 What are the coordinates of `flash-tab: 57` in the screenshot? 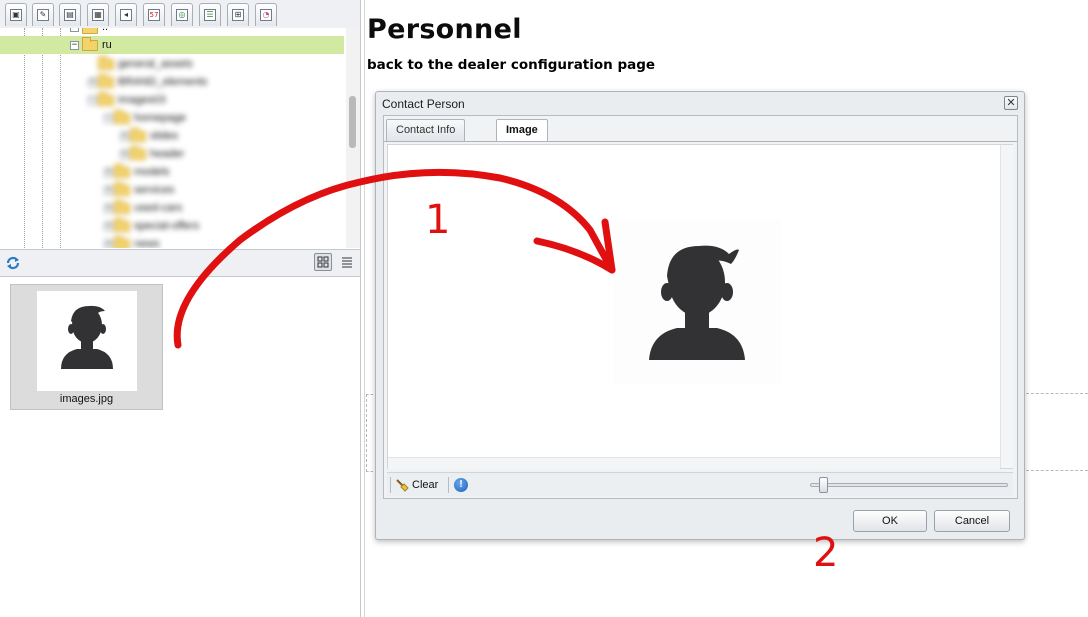 It's located at (154, 14).